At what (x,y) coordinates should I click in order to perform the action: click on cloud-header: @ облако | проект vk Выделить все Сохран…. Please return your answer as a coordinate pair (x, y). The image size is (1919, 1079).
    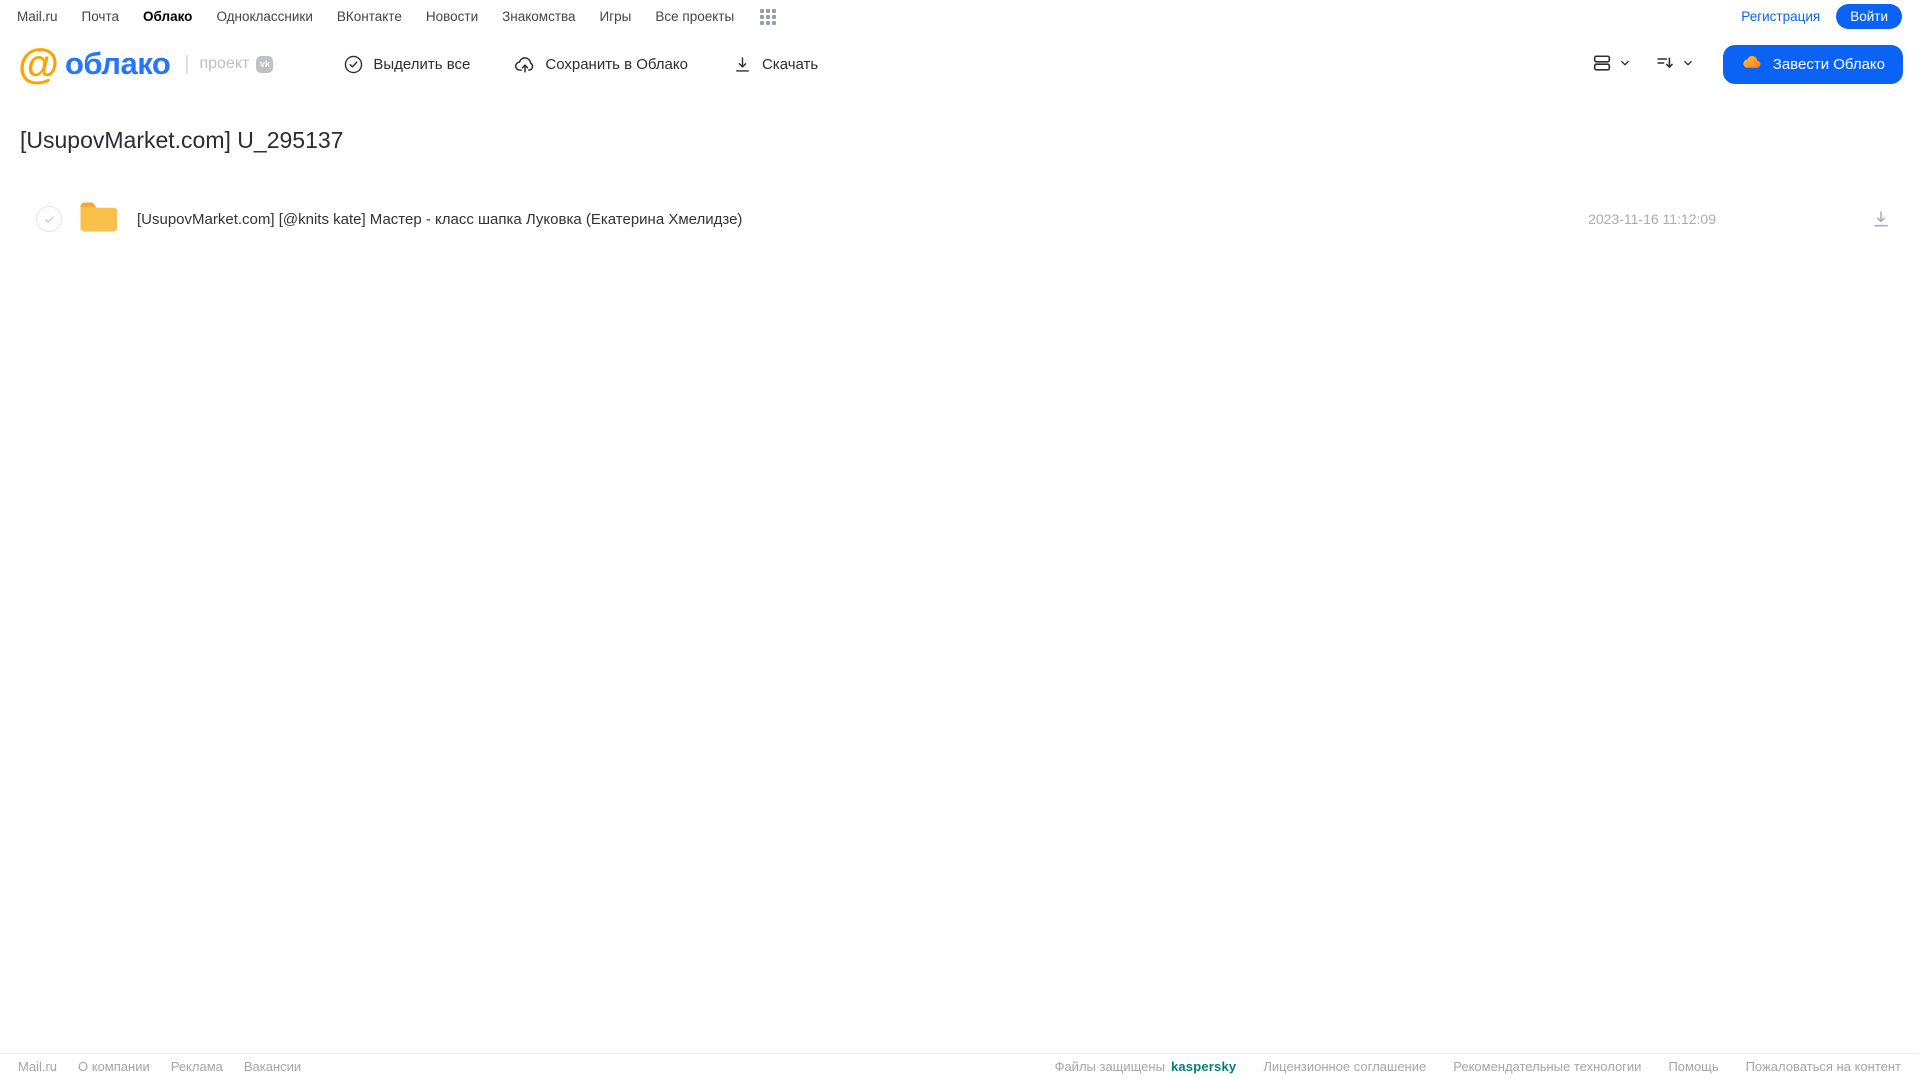
    Looking at the image, I should click on (959, 64).